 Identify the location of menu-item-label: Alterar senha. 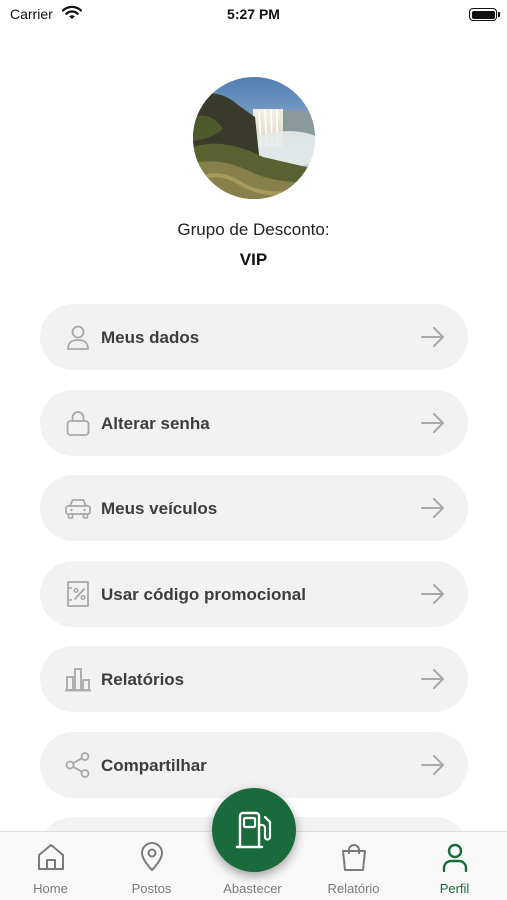
(155, 423).